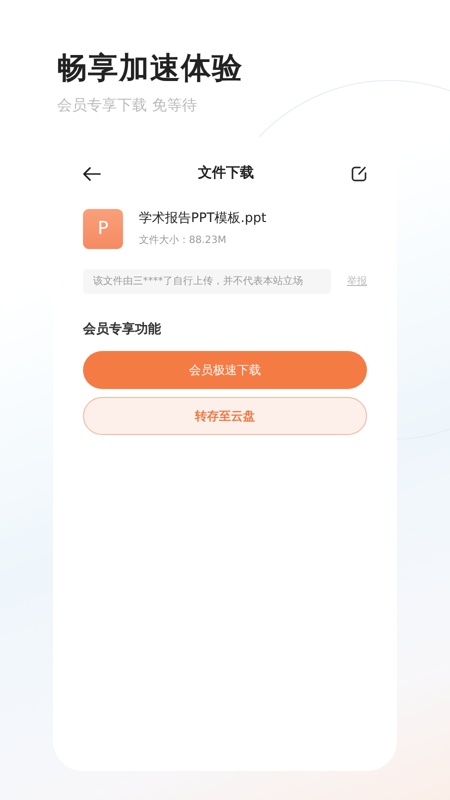 This screenshot has height=800, width=450. Describe the element at coordinates (225, 416) in the screenshot. I see `save-to-cloud-button: 转存至云盘` at that location.